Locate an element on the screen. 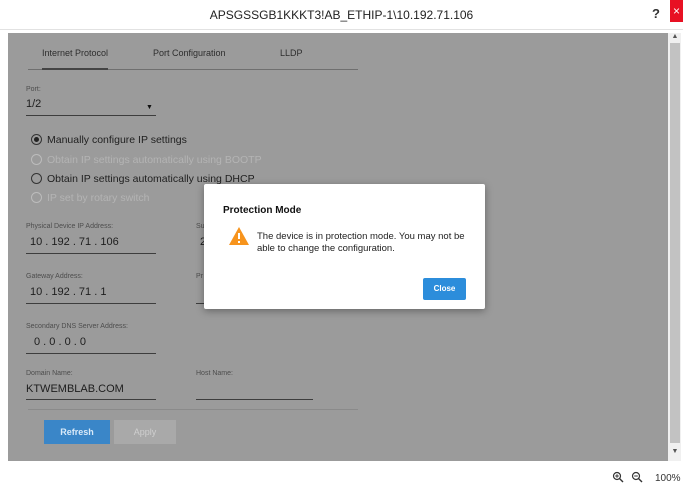 This screenshot has width=683, height=495. host-name-label: Host Name: is located at coordinates (214, 373).